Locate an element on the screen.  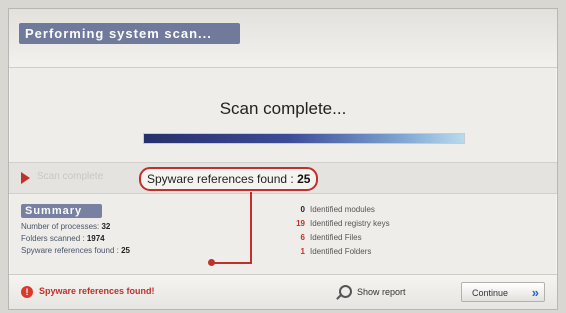
stat-count: 19 is located at coordinates (300, 223).